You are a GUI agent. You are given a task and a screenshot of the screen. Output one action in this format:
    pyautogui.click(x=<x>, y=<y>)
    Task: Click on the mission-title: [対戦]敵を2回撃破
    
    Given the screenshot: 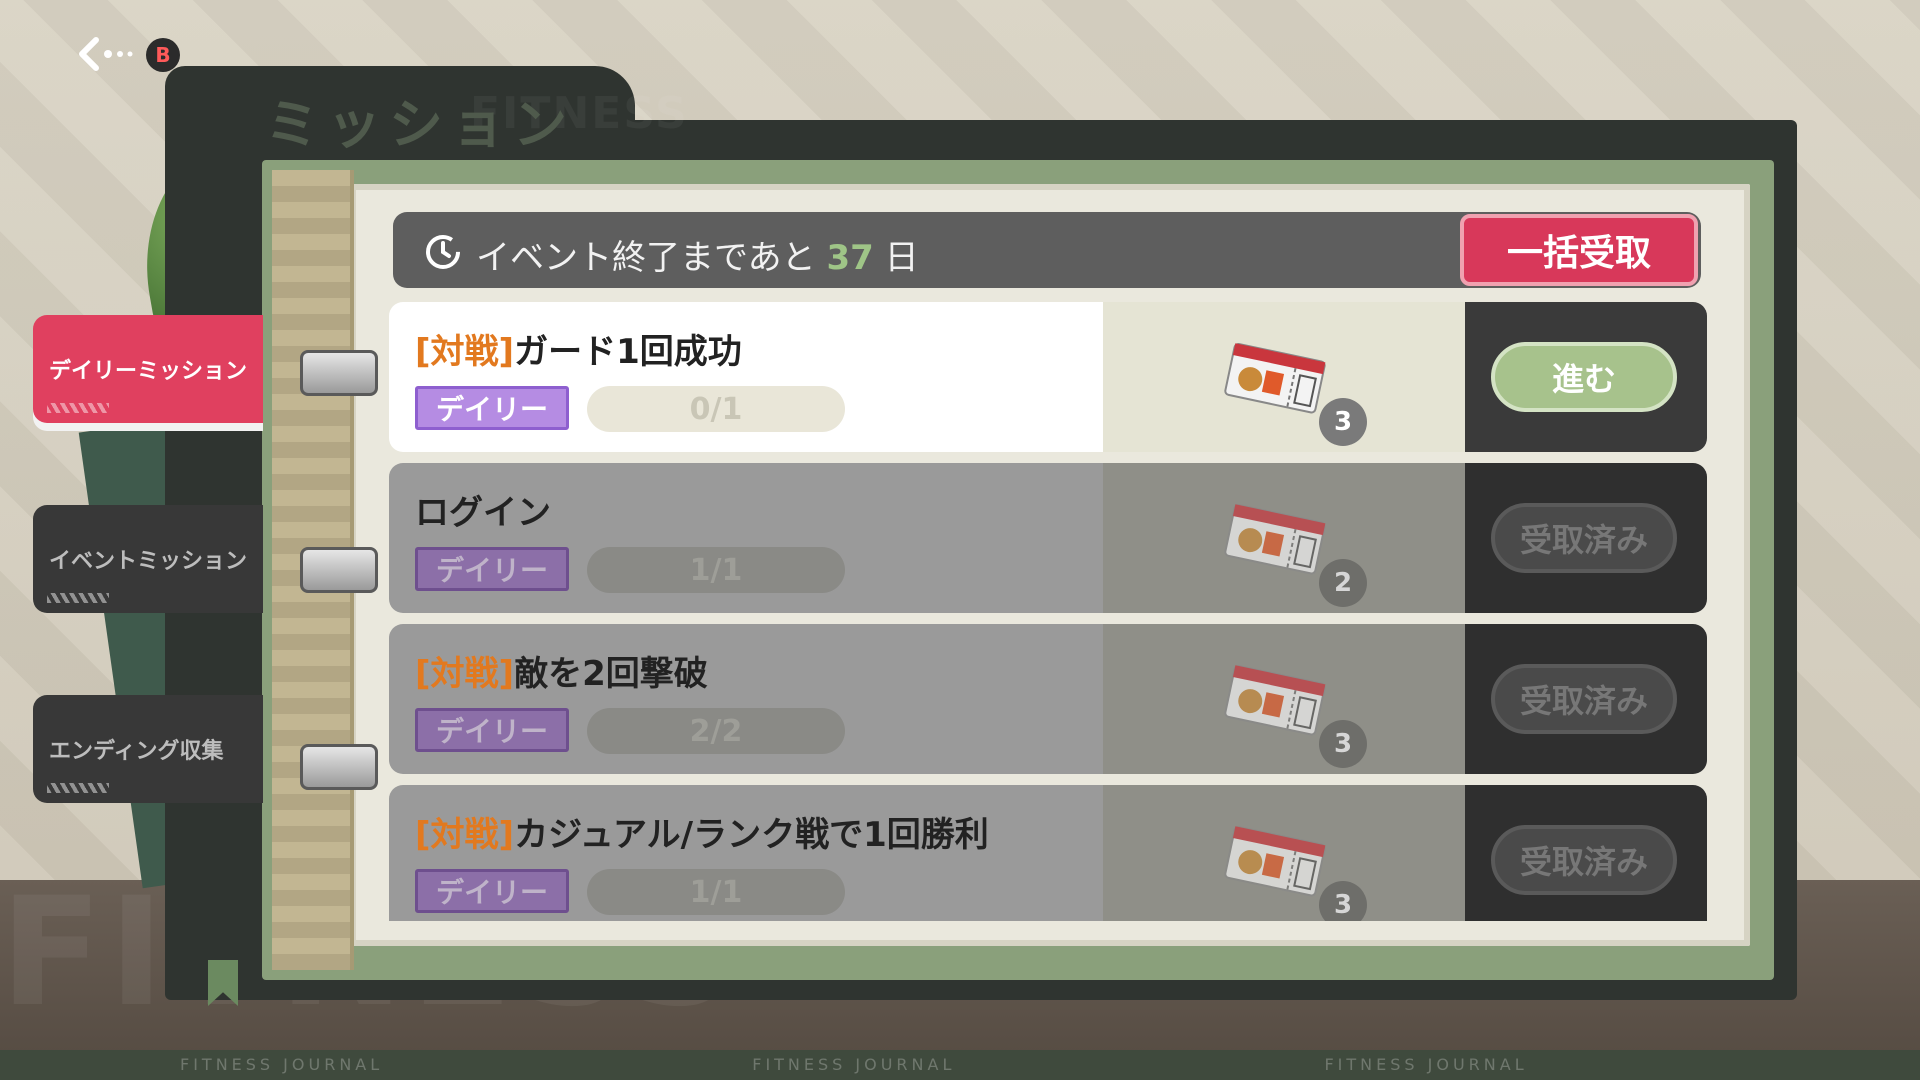 What is the action you would take?
    pyautogui.click(x=561, y=670)
    